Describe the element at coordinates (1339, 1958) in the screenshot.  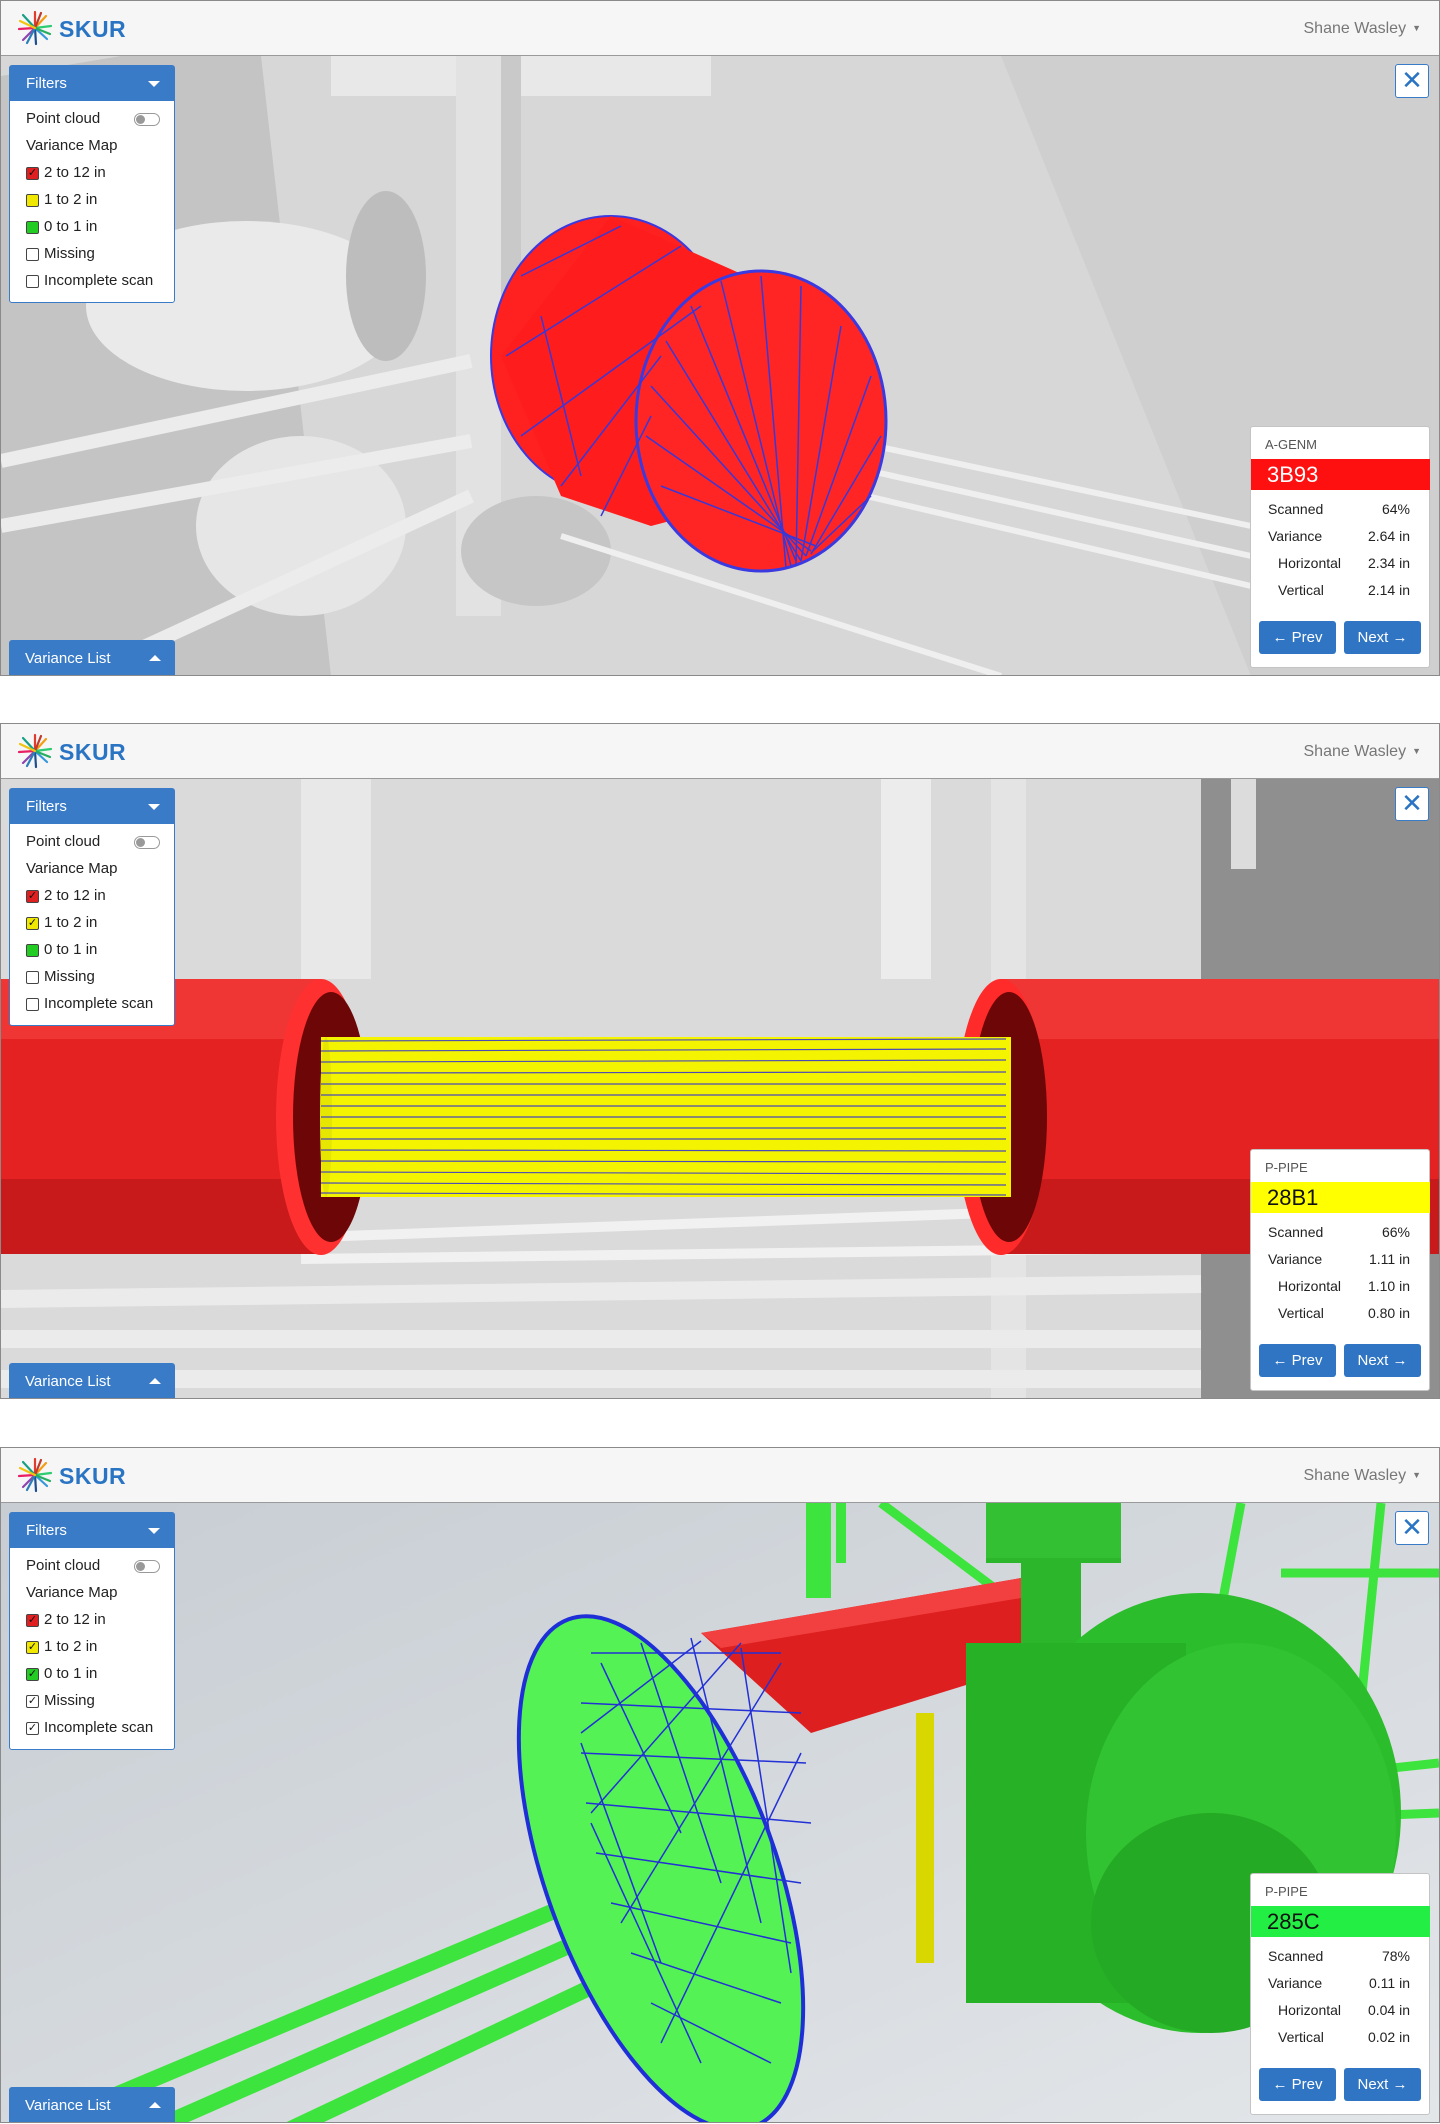
I see `scanned-row: Scanned 78%` at that location.